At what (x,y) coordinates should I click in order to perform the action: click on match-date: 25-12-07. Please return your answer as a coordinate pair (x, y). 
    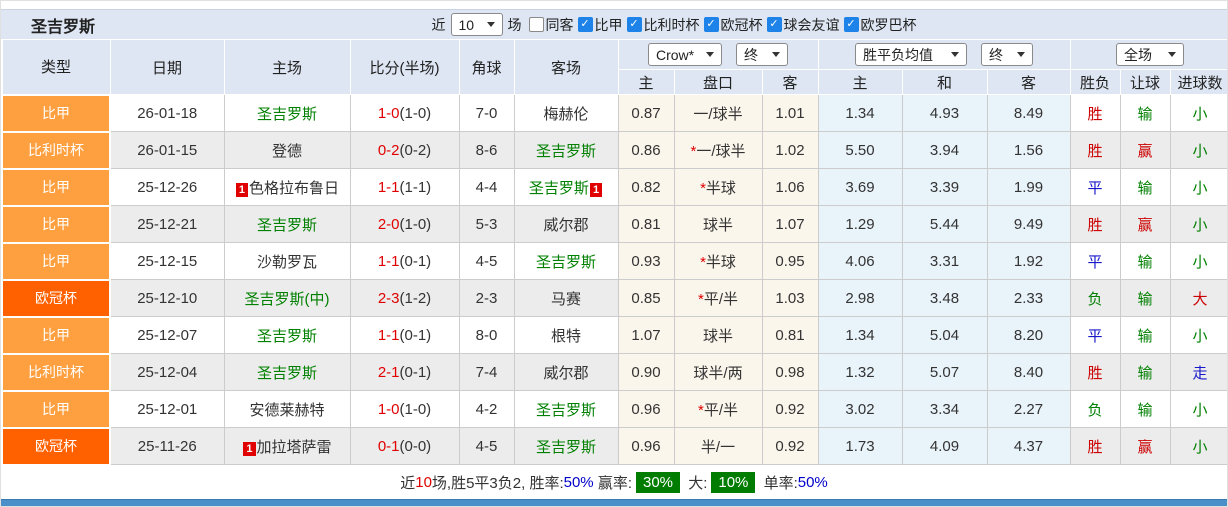
    Looking at the image, I should click on (167, 335).